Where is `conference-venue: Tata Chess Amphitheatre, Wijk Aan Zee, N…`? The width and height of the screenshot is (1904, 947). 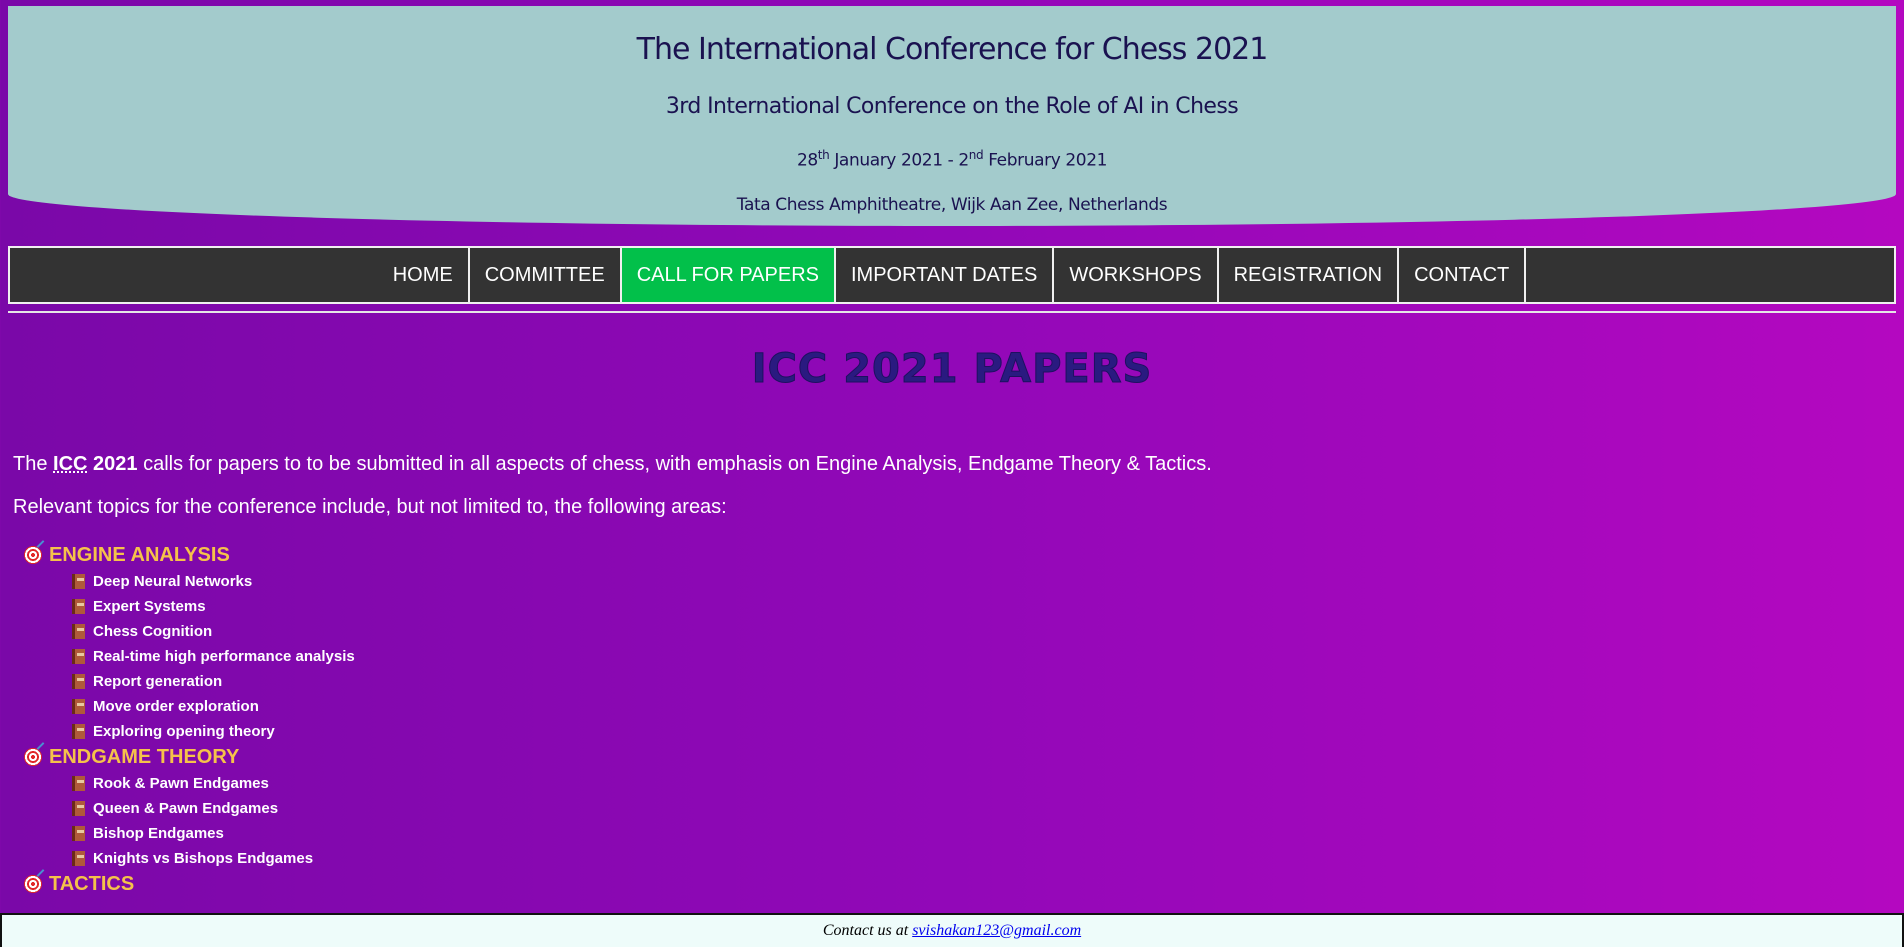 conference-venue: Tata Chess Amphitheatre, Wijk Aan Zee, N… is located at coordinates (952, 205).